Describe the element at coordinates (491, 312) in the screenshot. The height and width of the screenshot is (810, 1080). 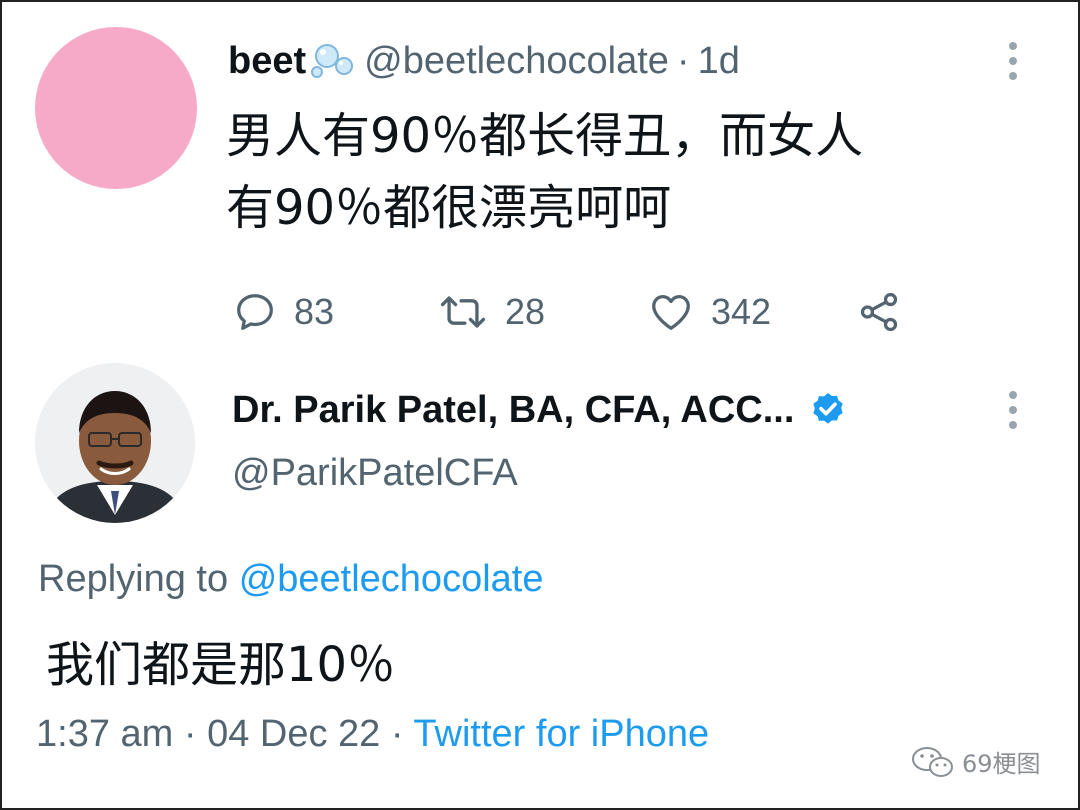
I see `retweet-button: 28` at that location.